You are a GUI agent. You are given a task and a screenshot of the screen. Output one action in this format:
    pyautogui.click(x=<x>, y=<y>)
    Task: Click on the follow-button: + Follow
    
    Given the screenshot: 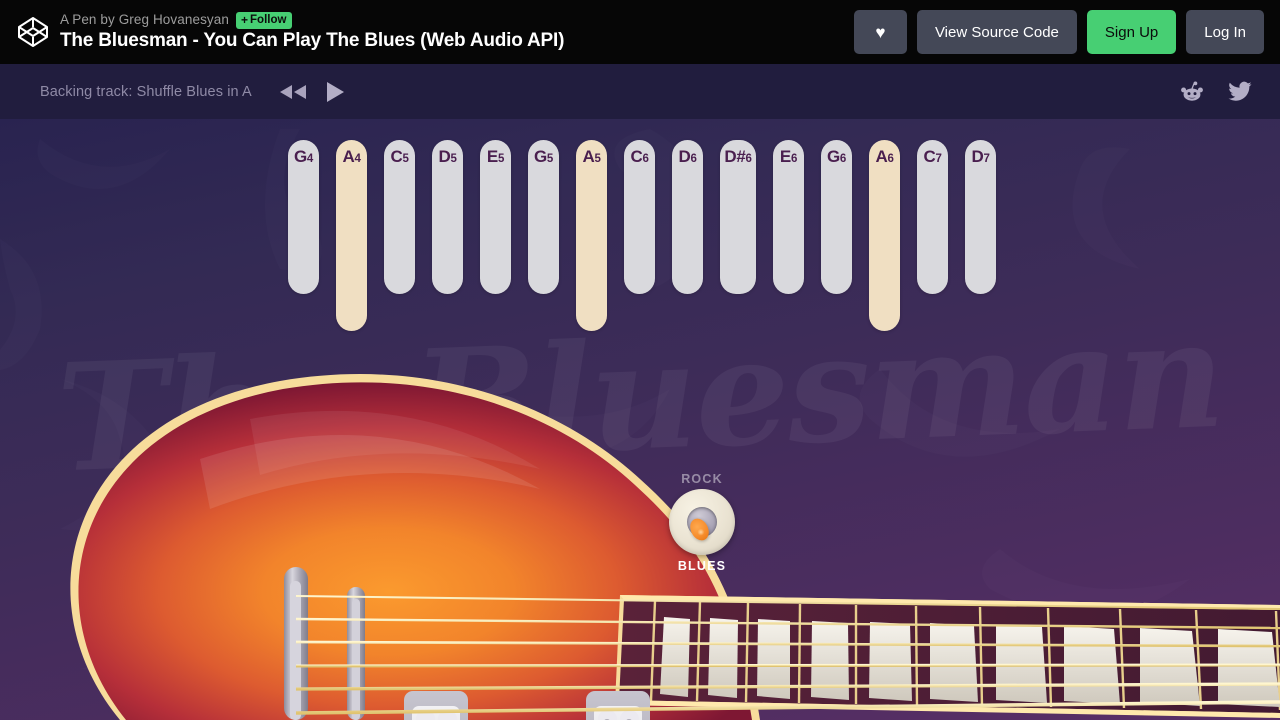 What is the action you would take?
    pyautogui.click(x=264, y=20)
    